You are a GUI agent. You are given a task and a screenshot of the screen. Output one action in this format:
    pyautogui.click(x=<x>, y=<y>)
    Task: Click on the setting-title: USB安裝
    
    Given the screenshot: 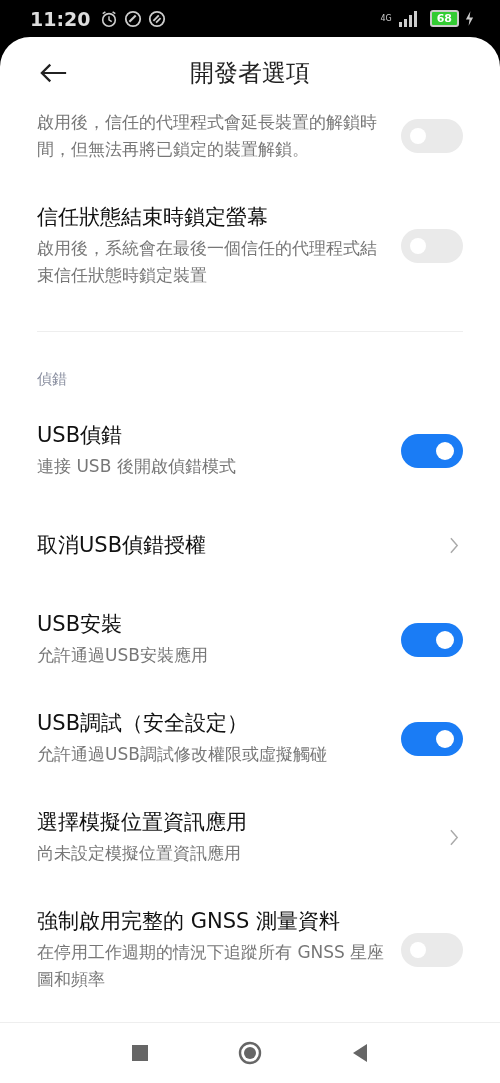 What is the action you would take?
    pyautogui.click(x=80, y=624)
    